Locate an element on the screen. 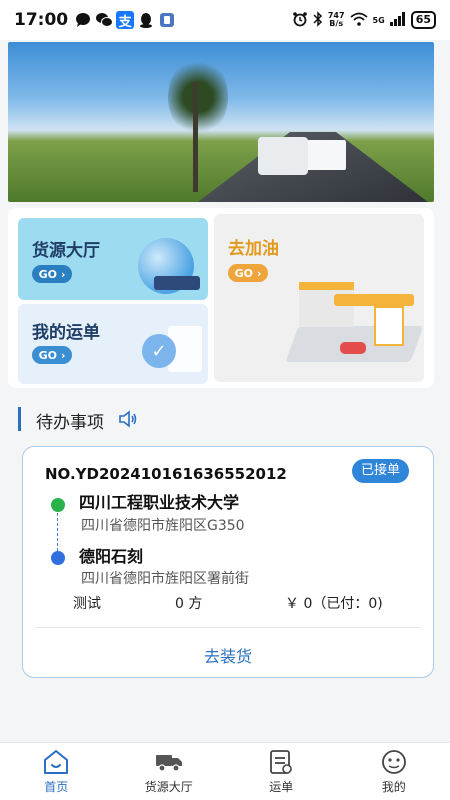 Image resolution: width=450 pixels, height=800 pixels. net-speed-unit: B/s is located at coordinates (336, 23).